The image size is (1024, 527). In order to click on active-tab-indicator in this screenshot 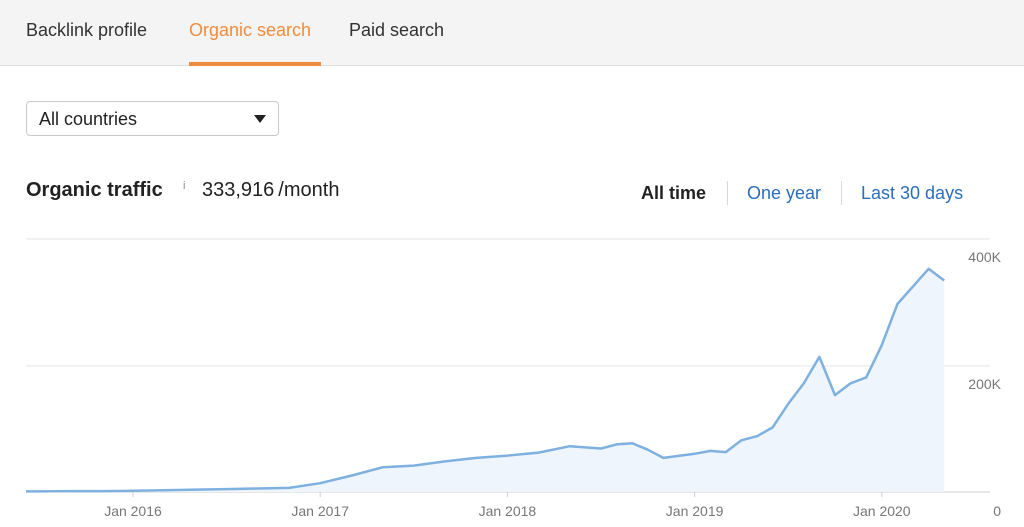, I will do `click(255, 64)`.